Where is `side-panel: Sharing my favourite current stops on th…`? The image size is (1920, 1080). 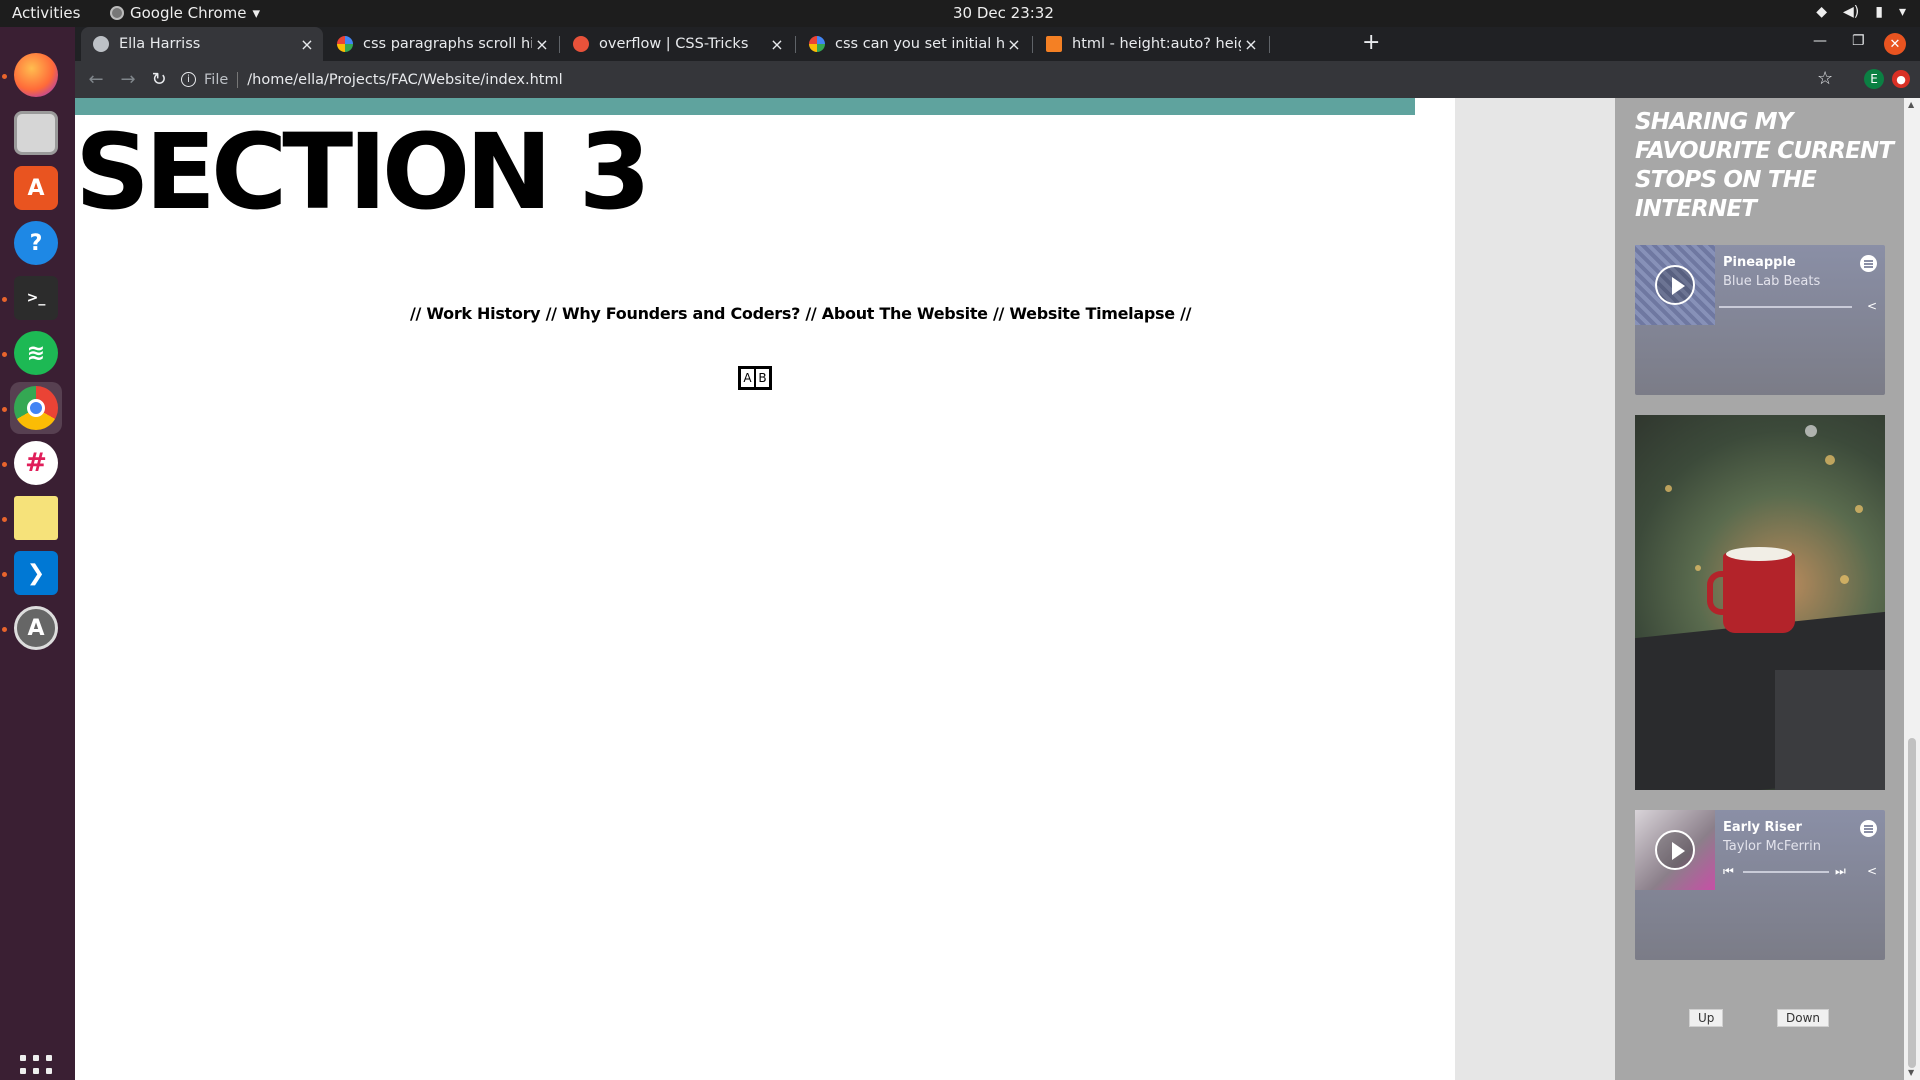 side-panel: Sharing my favourite current stops on th… is located at coordinates (1759, 589).